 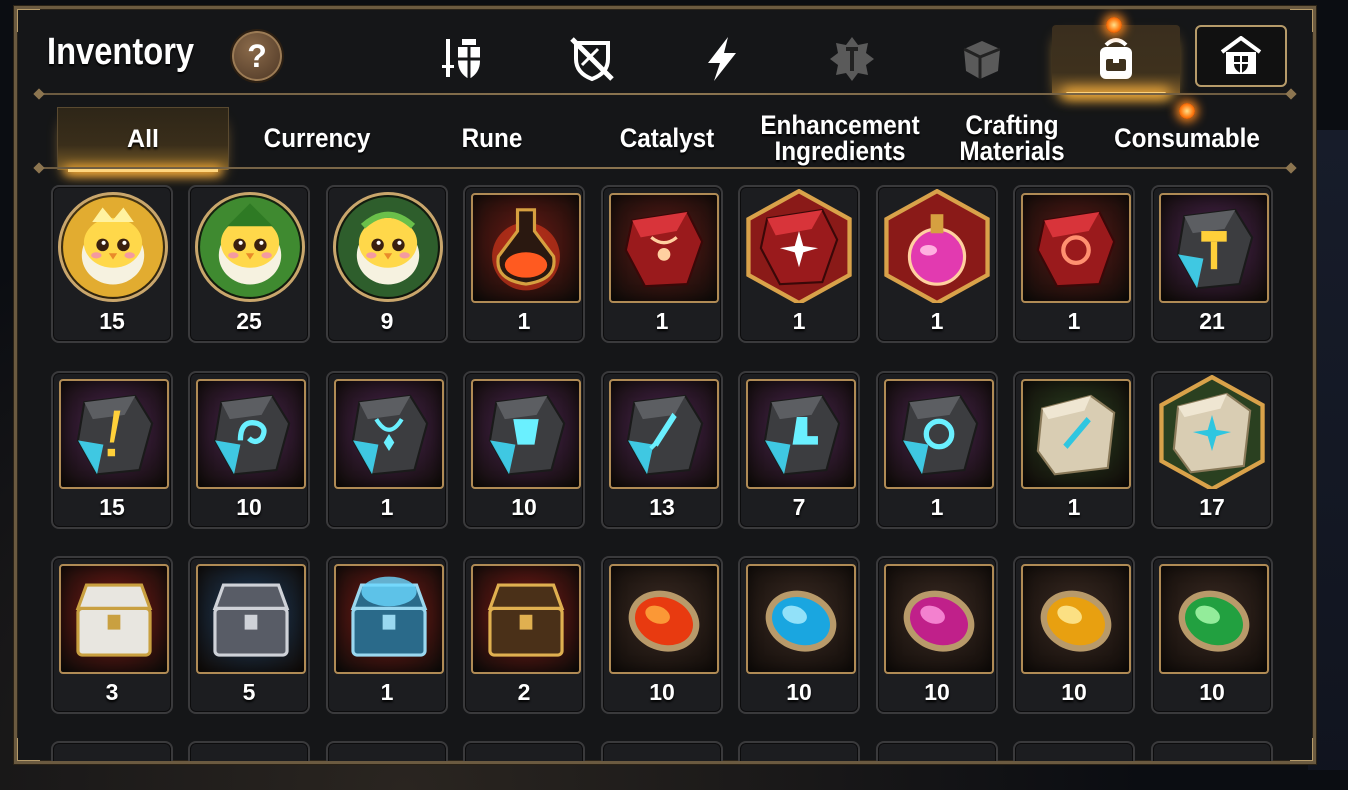 I want to click on hammer-stone-icon, so click(x=1214, y=248).